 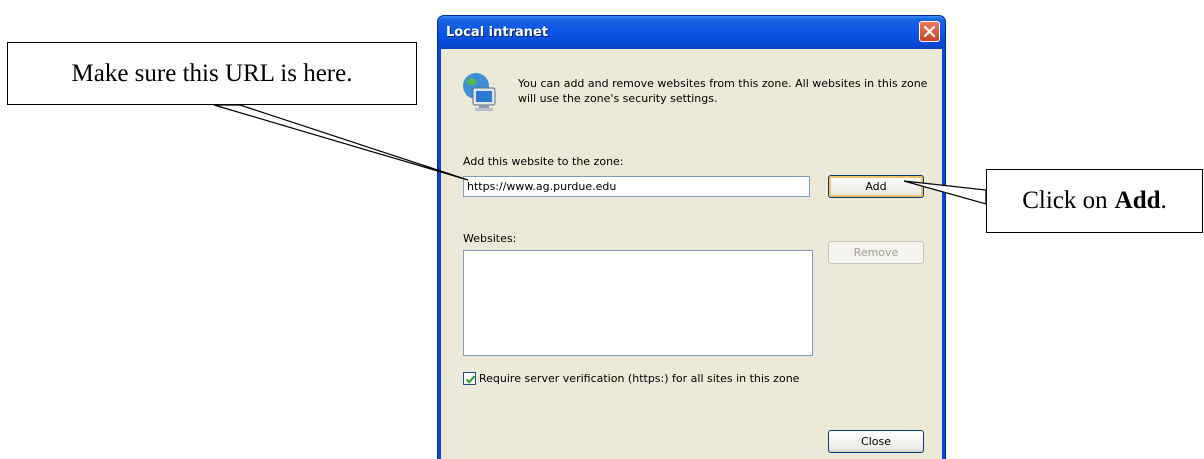 I want to click on callout-add-instruction: Click on Add., so click(x=1094, y=201).